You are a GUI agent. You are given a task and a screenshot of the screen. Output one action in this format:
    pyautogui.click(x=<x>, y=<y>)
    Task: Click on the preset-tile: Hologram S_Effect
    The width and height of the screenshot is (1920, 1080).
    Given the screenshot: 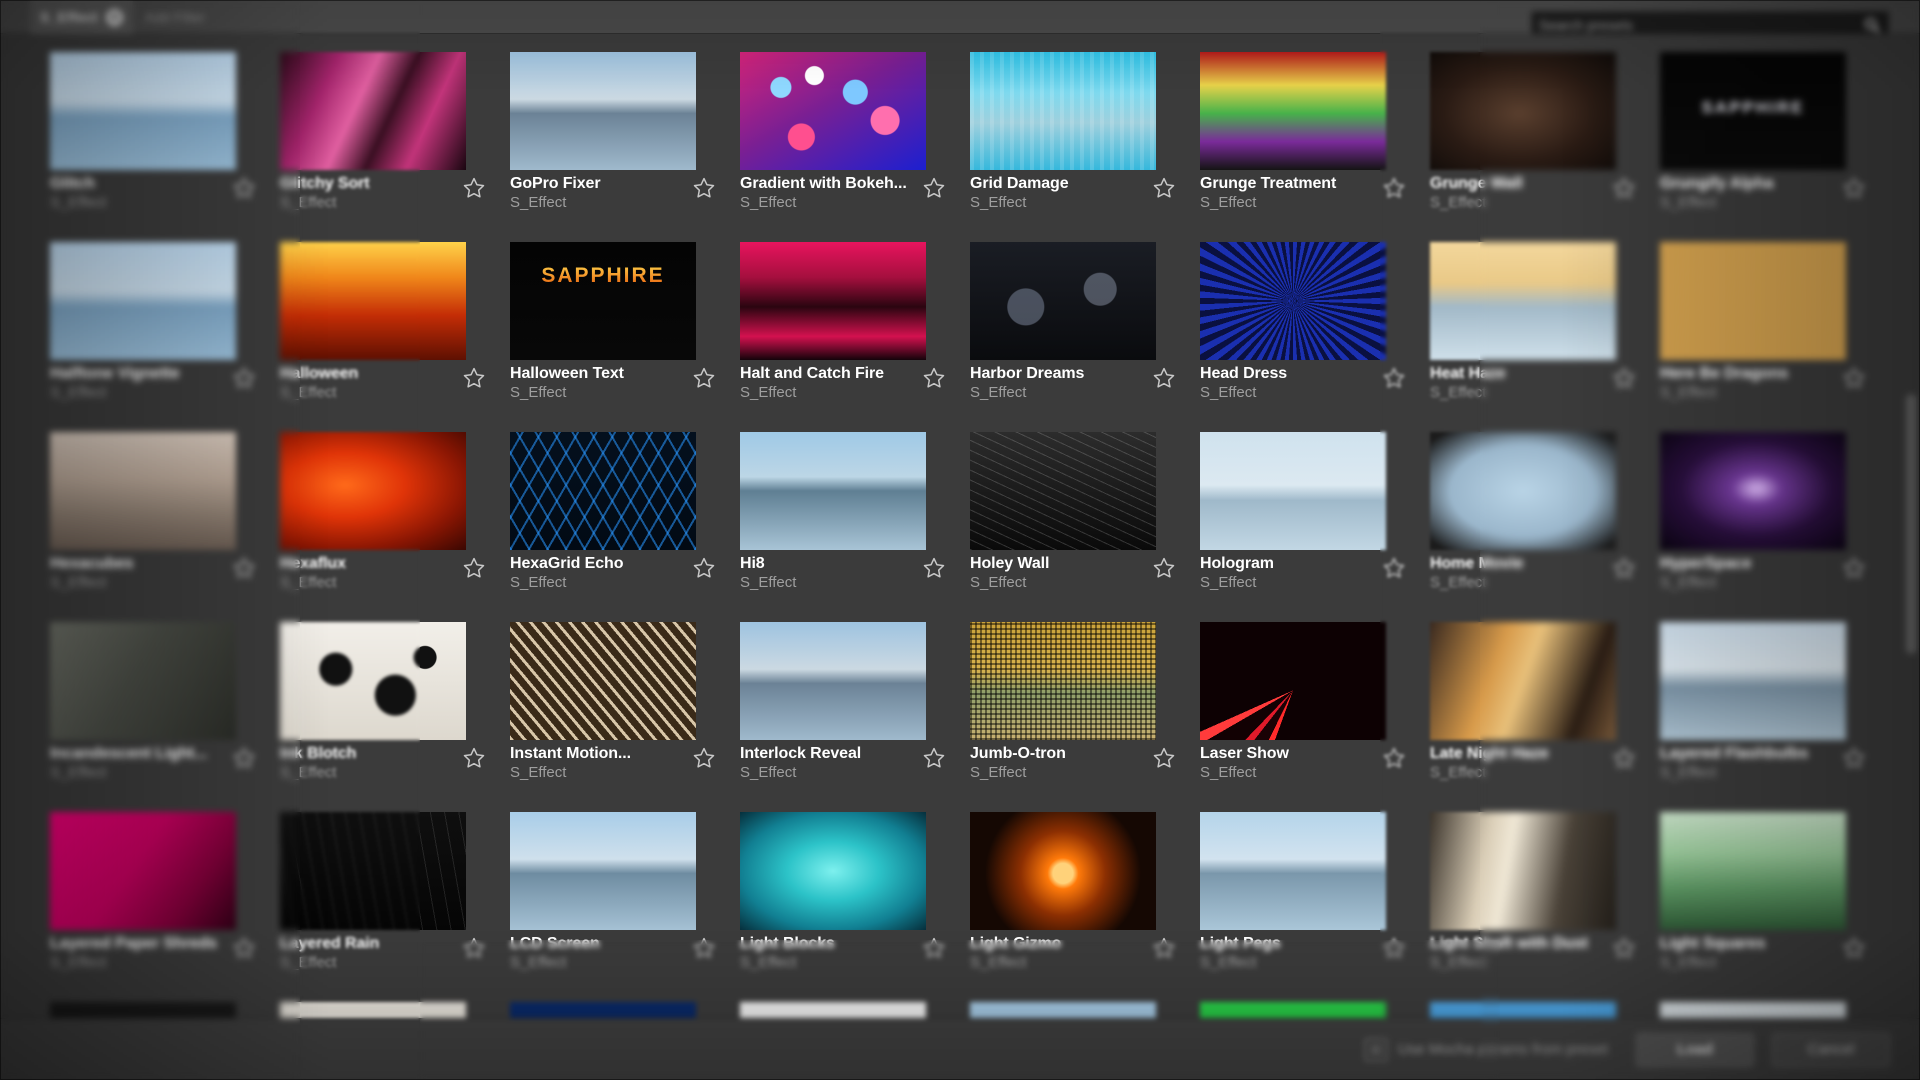 What is the action you would take?
    pyautogui.click(x=1303, y=519)
    